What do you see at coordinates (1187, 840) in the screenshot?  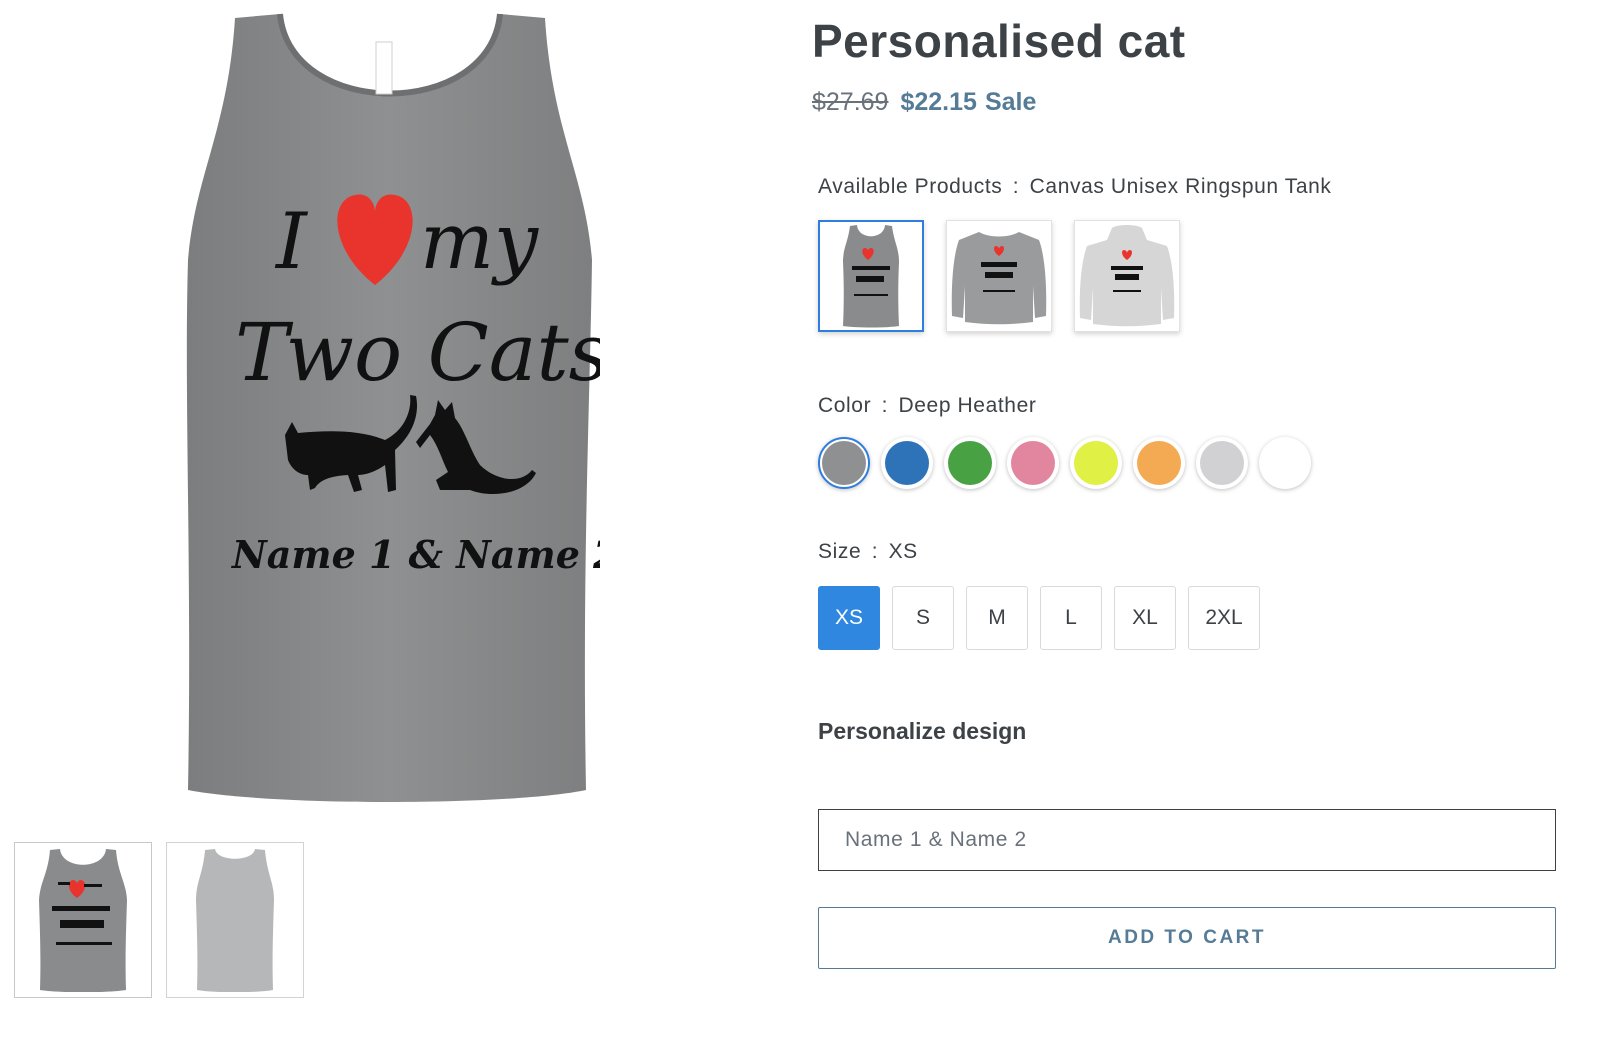 I see `personalize-name-input` at bounding box center [1187, 840].